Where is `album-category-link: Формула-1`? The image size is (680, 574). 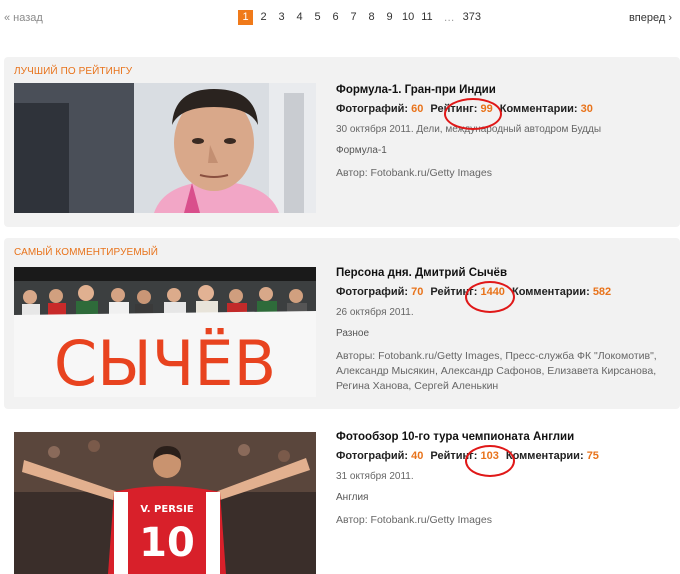
album-category-link: Формула-1 is located at coordinates (508, 150).